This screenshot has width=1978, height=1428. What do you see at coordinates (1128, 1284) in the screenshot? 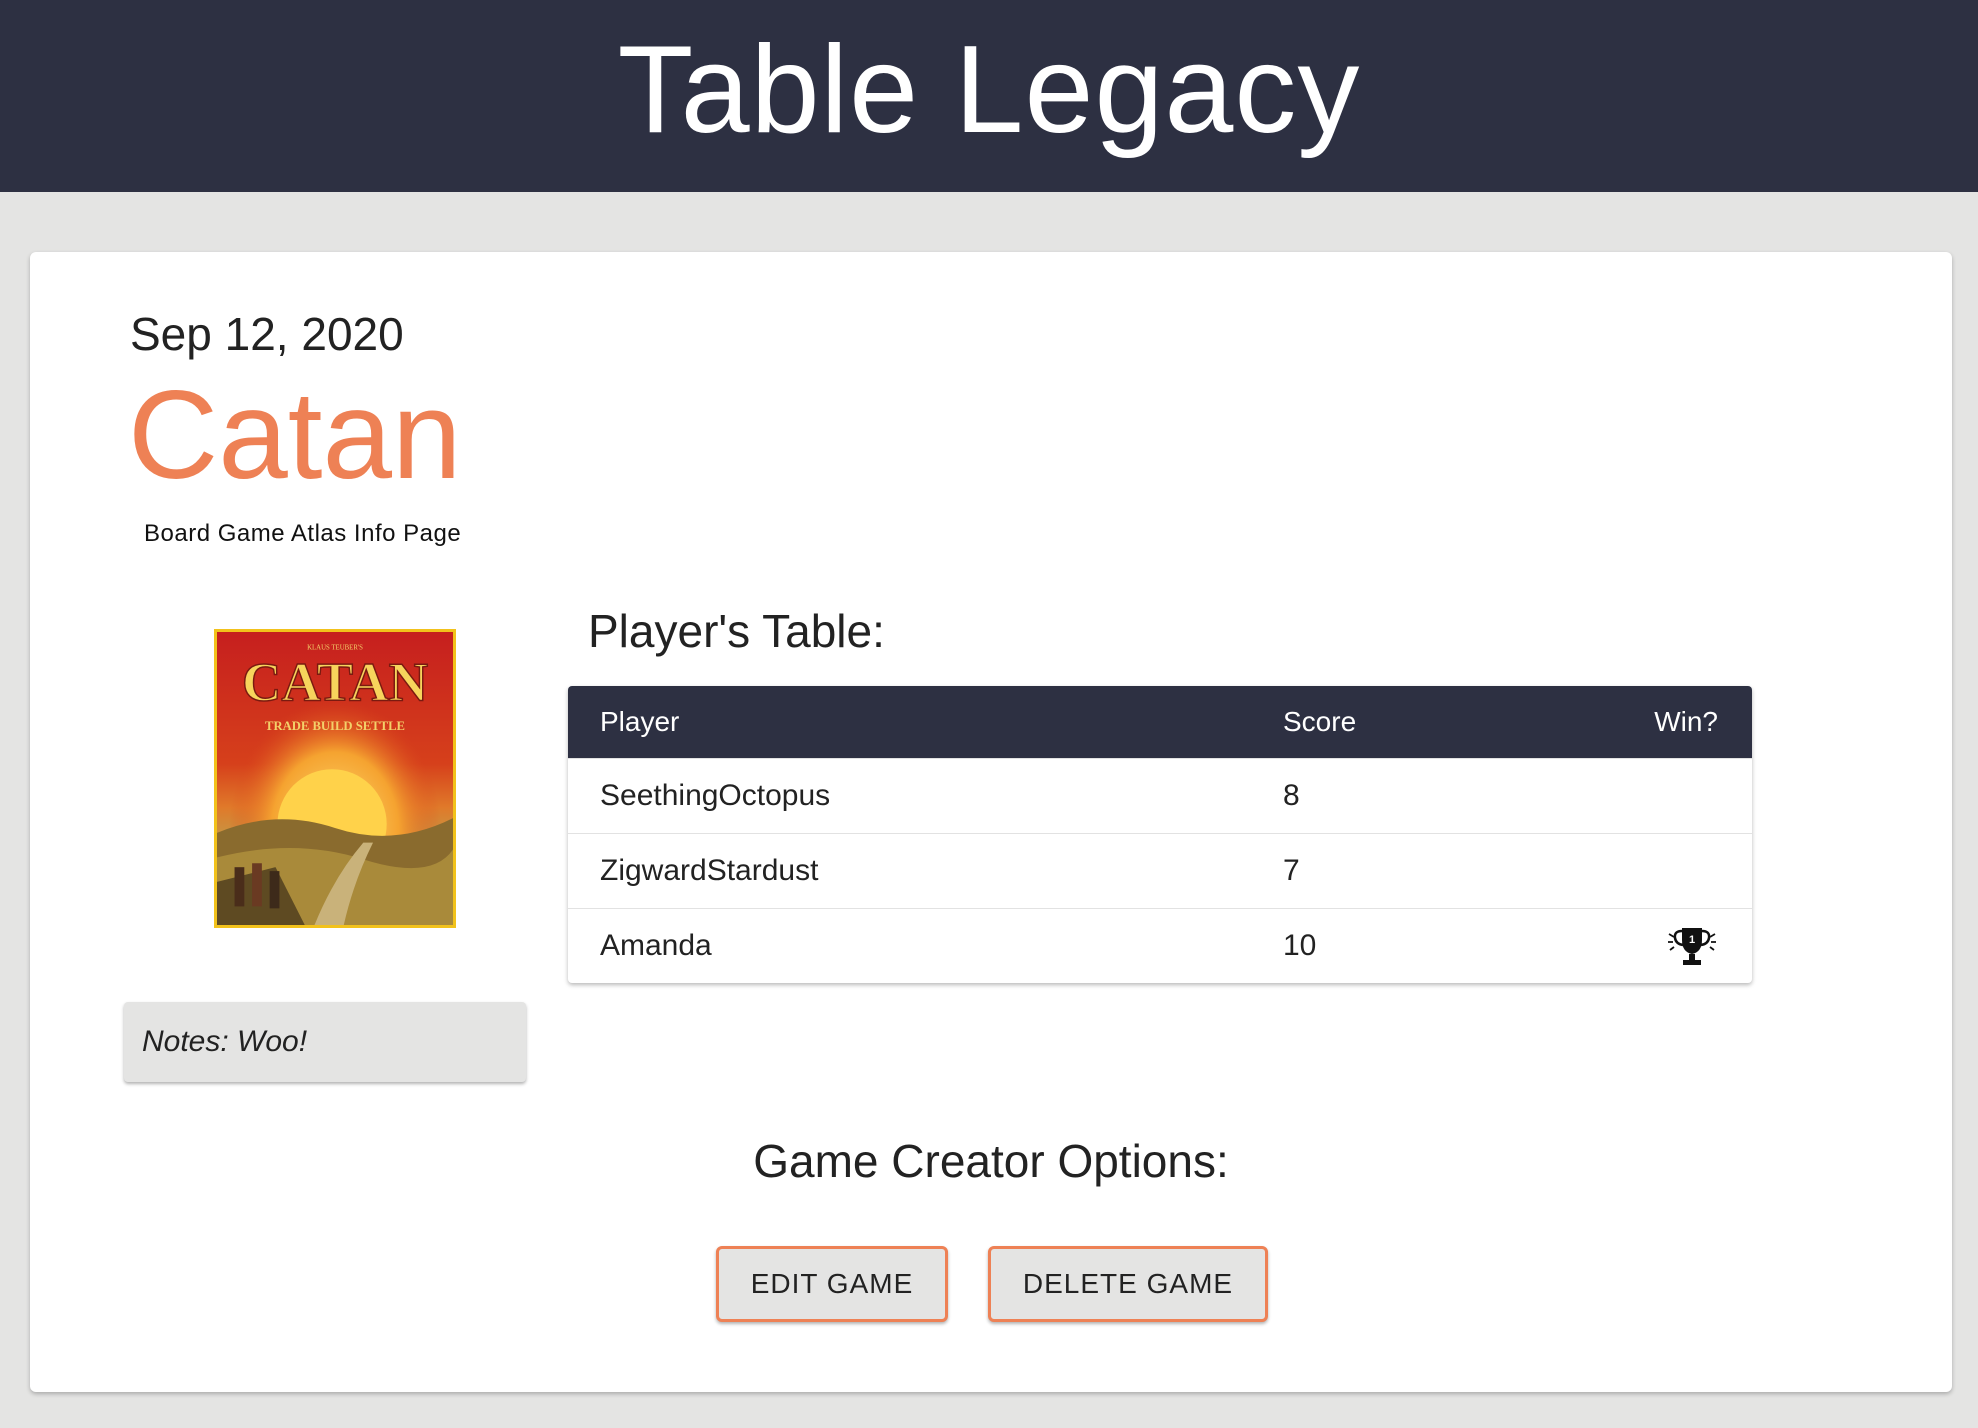
I see `delete-game-button: DELETE GAME` at bounding box center [1128, 1284].